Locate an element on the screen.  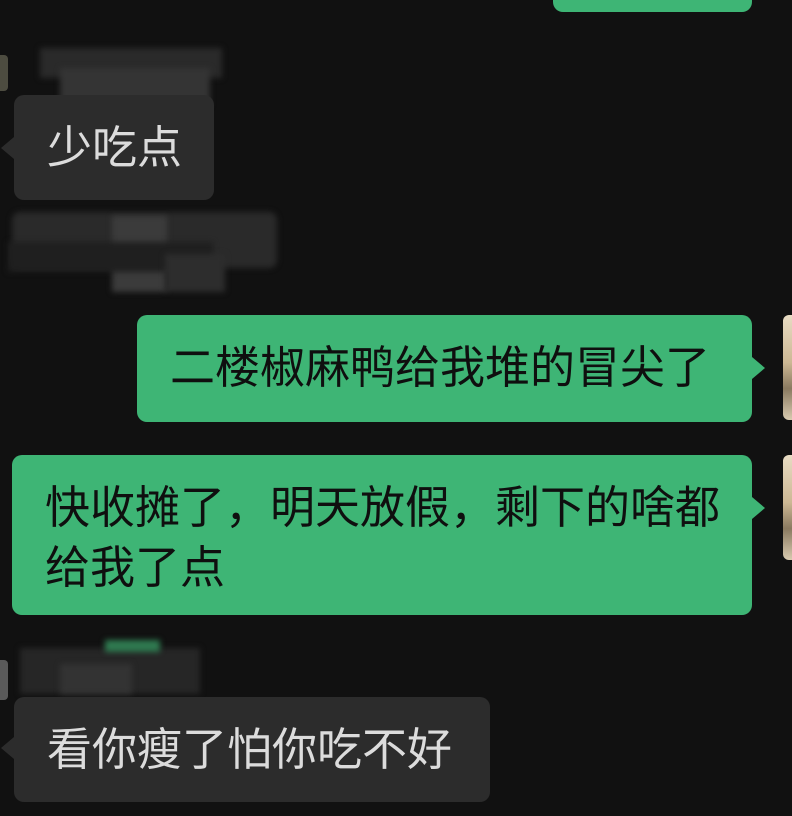
message-text: 看你瘦了怕你吃不好 is located at coordinates (250, 749).